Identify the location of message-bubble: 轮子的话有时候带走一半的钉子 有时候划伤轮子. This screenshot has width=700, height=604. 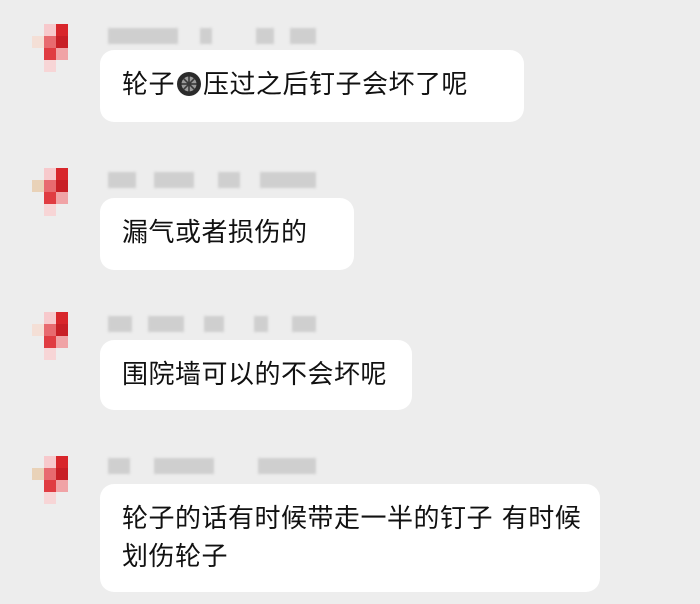
(350, 538).